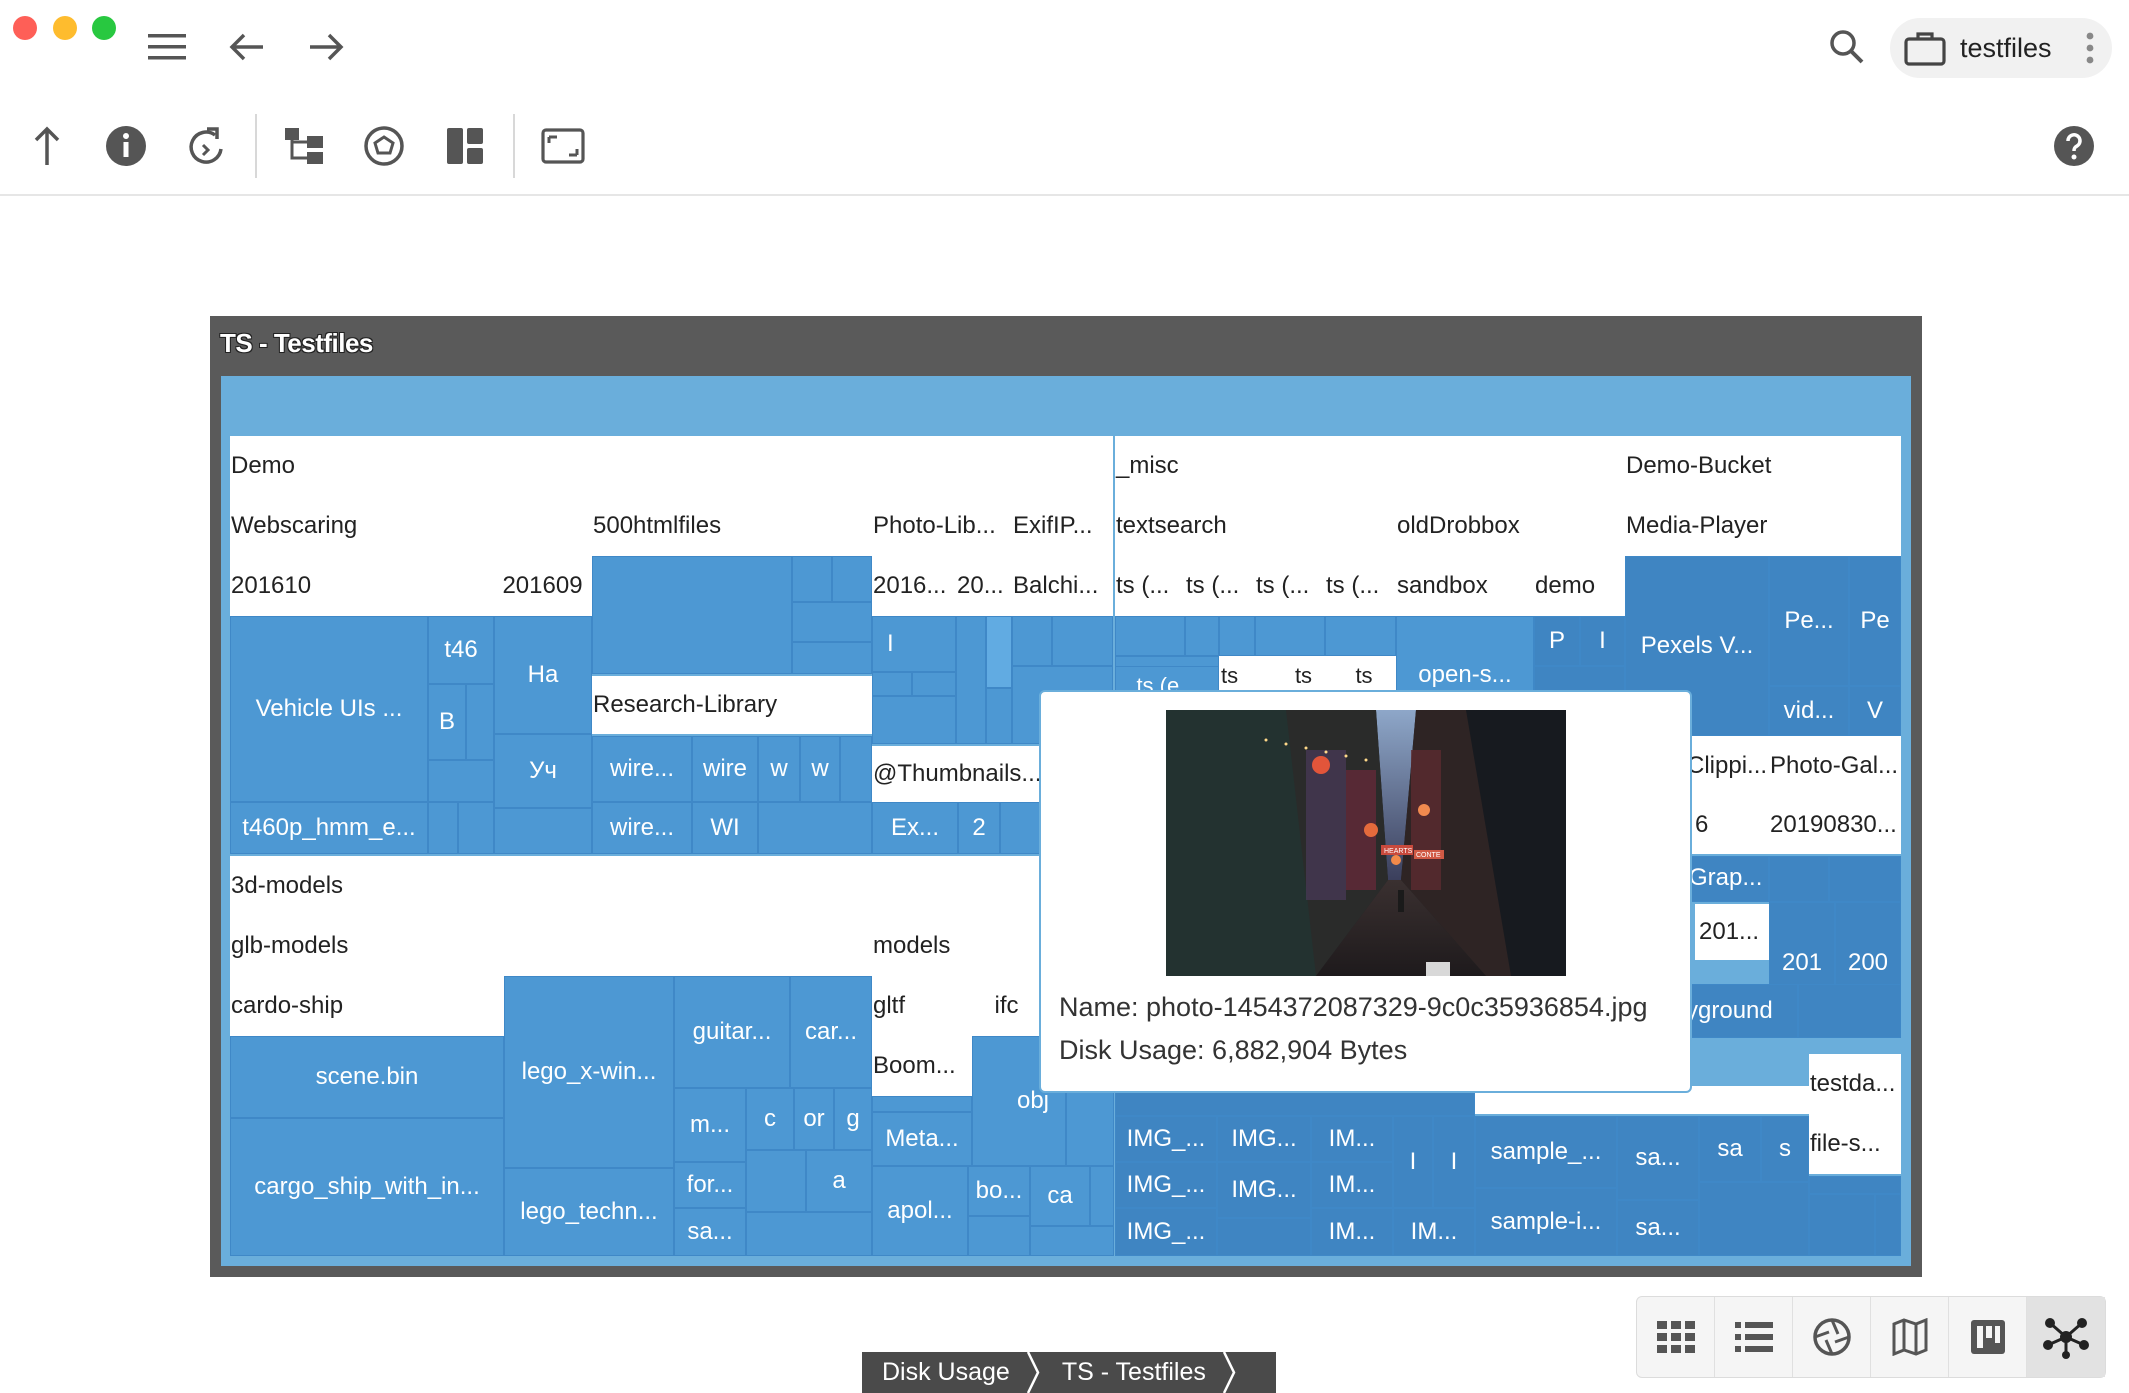  Describe the element at coordinates (725, 828) in the screenshot. I see `treemap-cell: WI` at that location.